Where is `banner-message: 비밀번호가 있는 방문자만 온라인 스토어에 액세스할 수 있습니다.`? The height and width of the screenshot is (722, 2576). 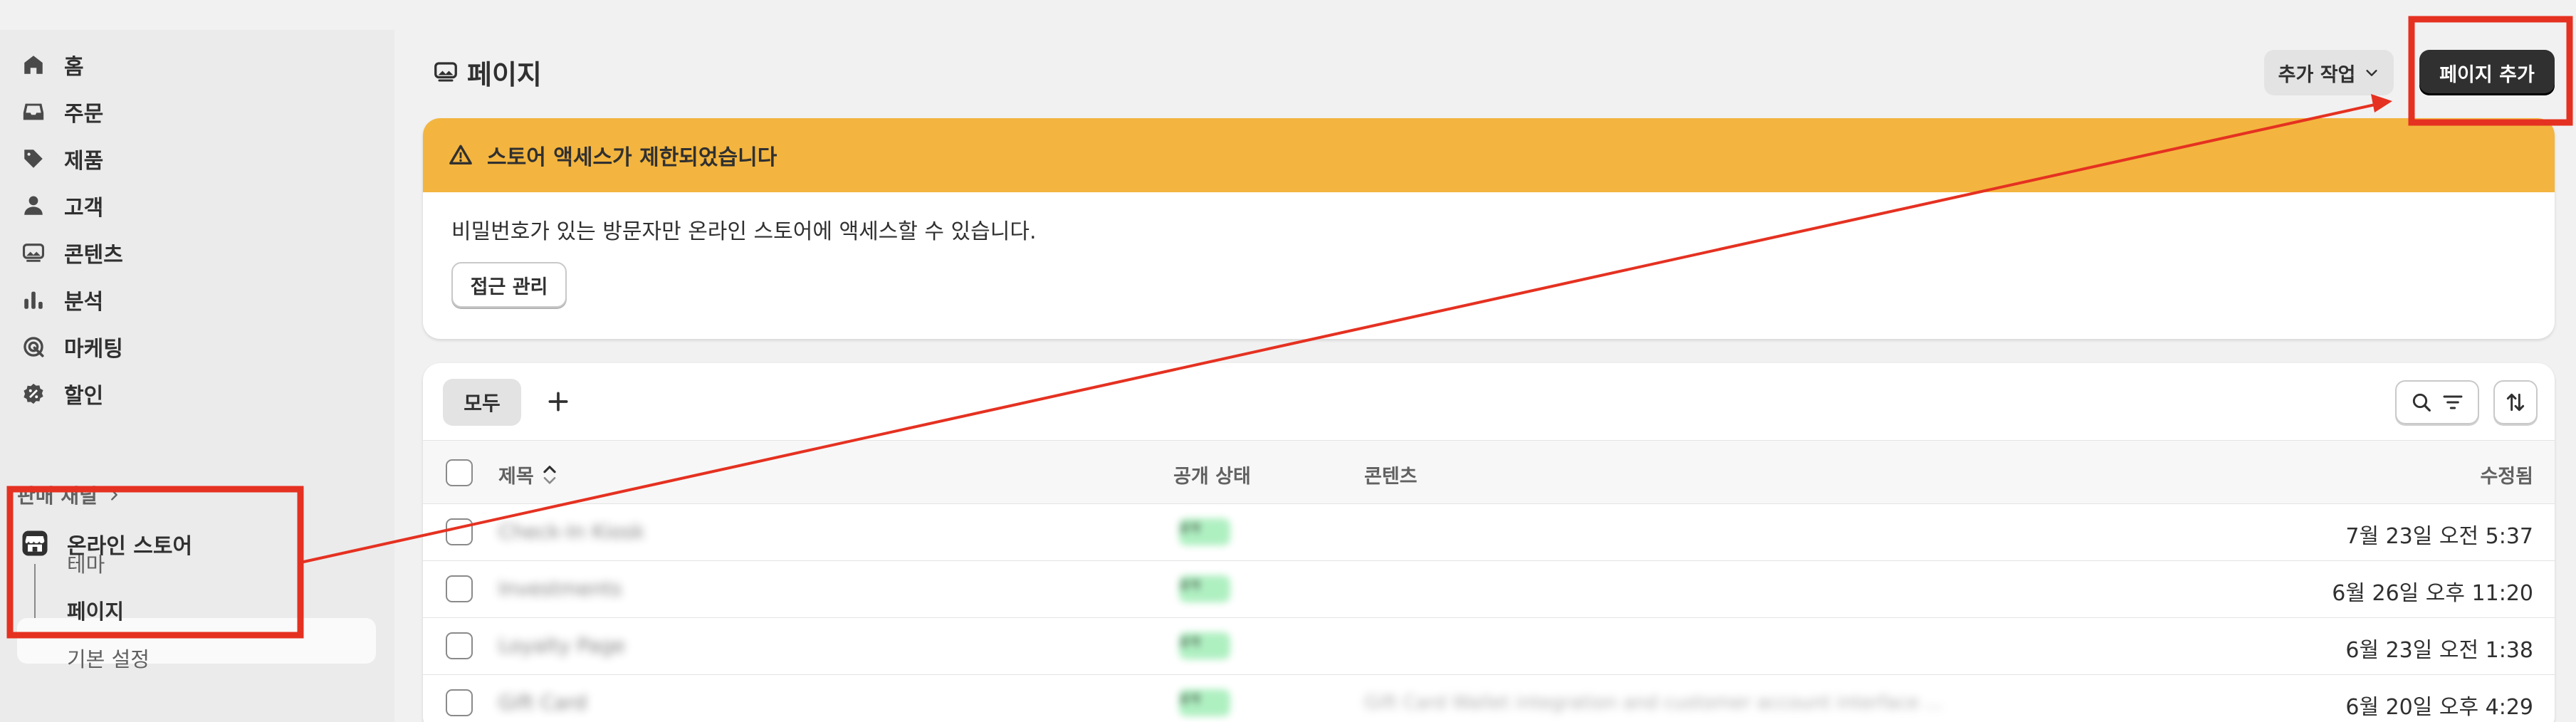 banner-message: 비밀번호가 있는 방문자만 온라인 스토어에 액세스할 수 있습니다. is located at coordinates (744, 231).